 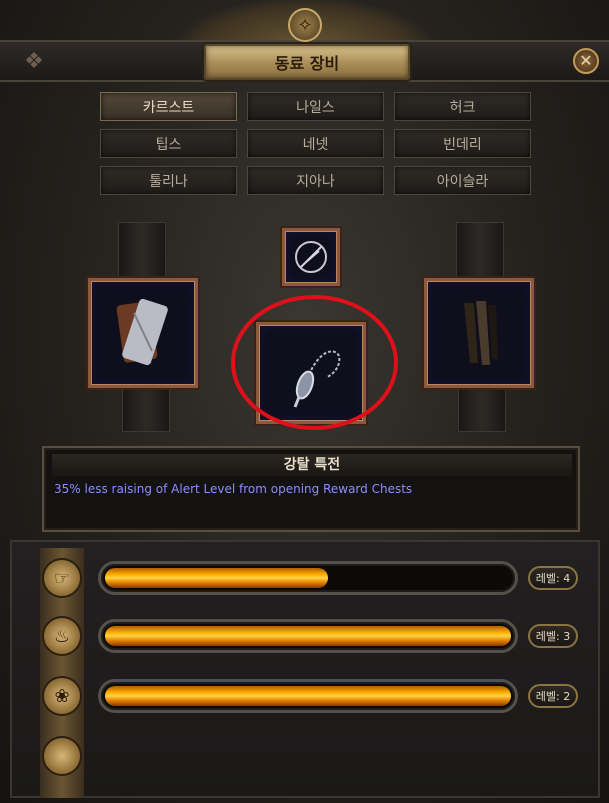 What do you see at coordinates (553, 578) in the screenshot?
I see `level-badge-1: 레벨: 4` at bounding box center [553, 578].